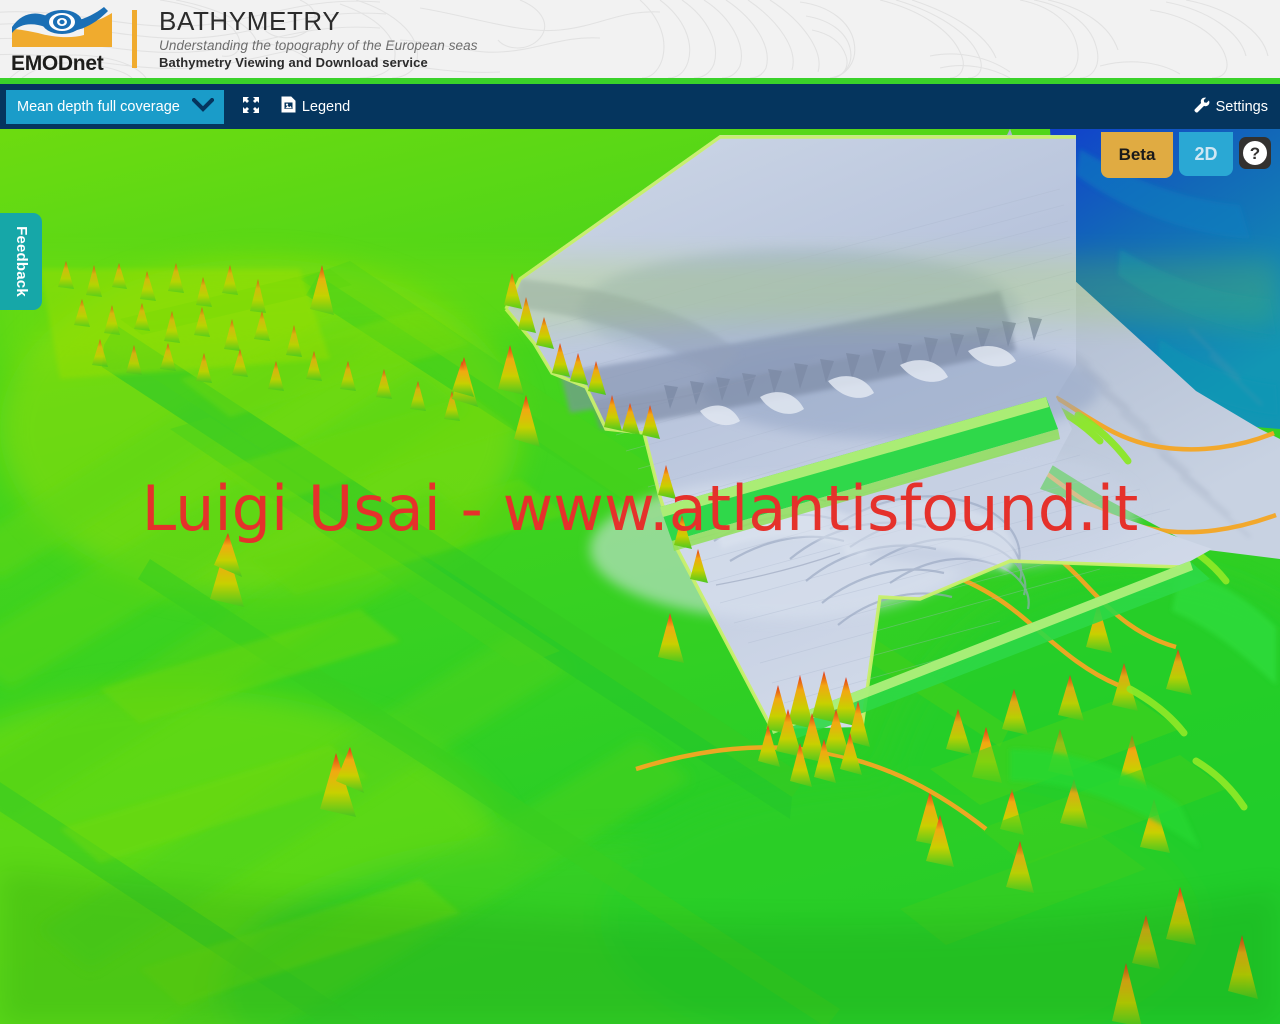 This screenshot has height=1024, width=1280. What do you see at coordinates (293, 63) in the screenshot?
I see `header-service-name: Bathymetry Viewing and Download service` at bounding box center [293, 63].